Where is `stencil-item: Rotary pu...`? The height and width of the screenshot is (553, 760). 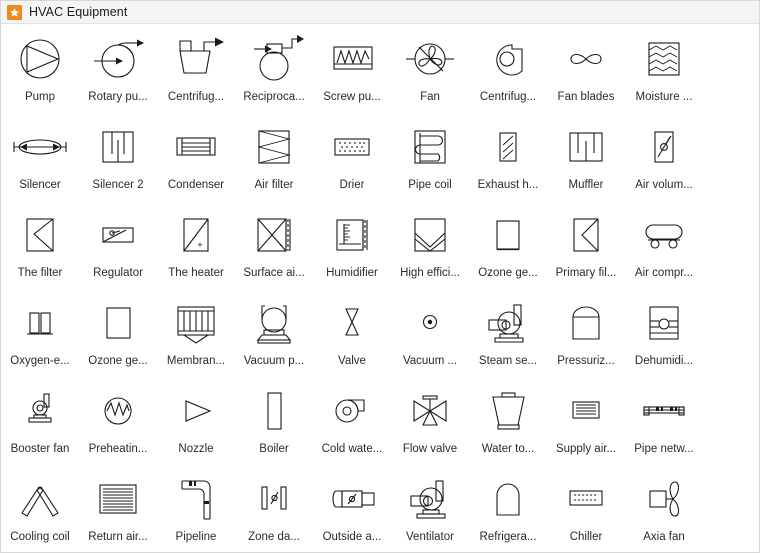 stencil-item: Rotary pu... is located at coordinates (118, 72).